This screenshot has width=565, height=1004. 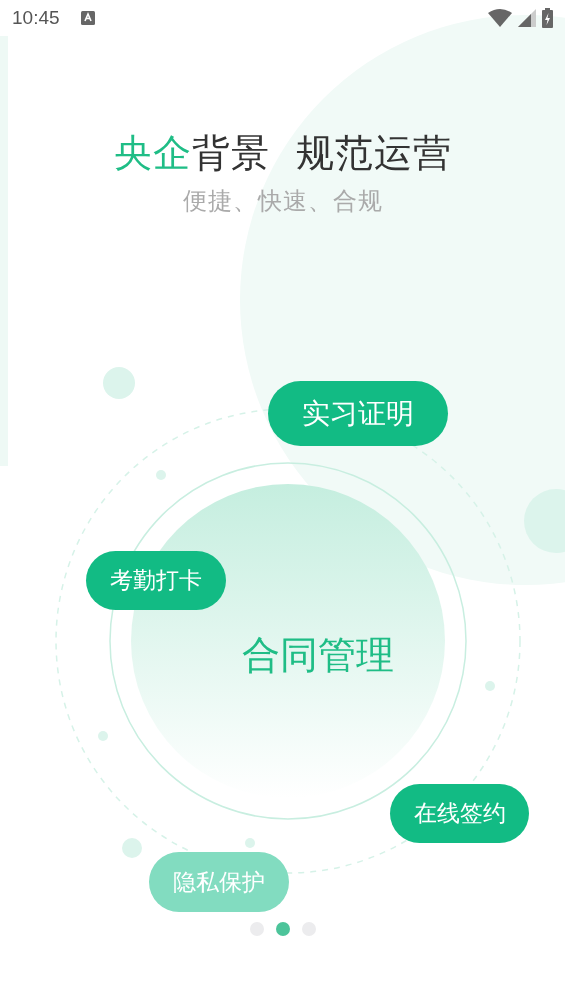 I want to click on headline: 央企背景, so click(x=191, y=153).